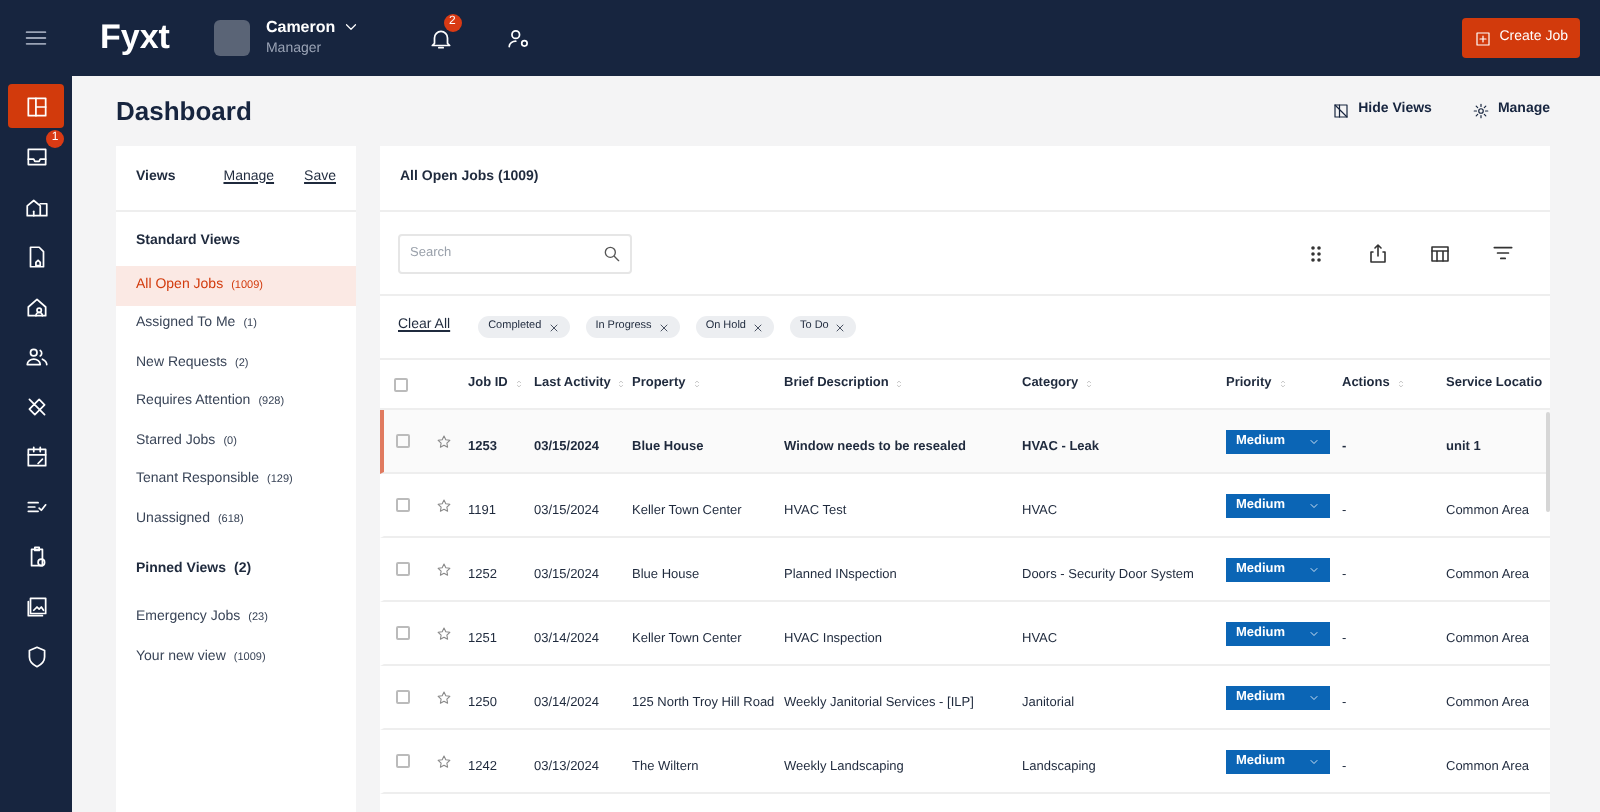 This screenshot has width=1600, height=812. What do you see at coordinates (1378, 253) in the screenshot?
I see `share-icon` at bounding box center [1378, 253].